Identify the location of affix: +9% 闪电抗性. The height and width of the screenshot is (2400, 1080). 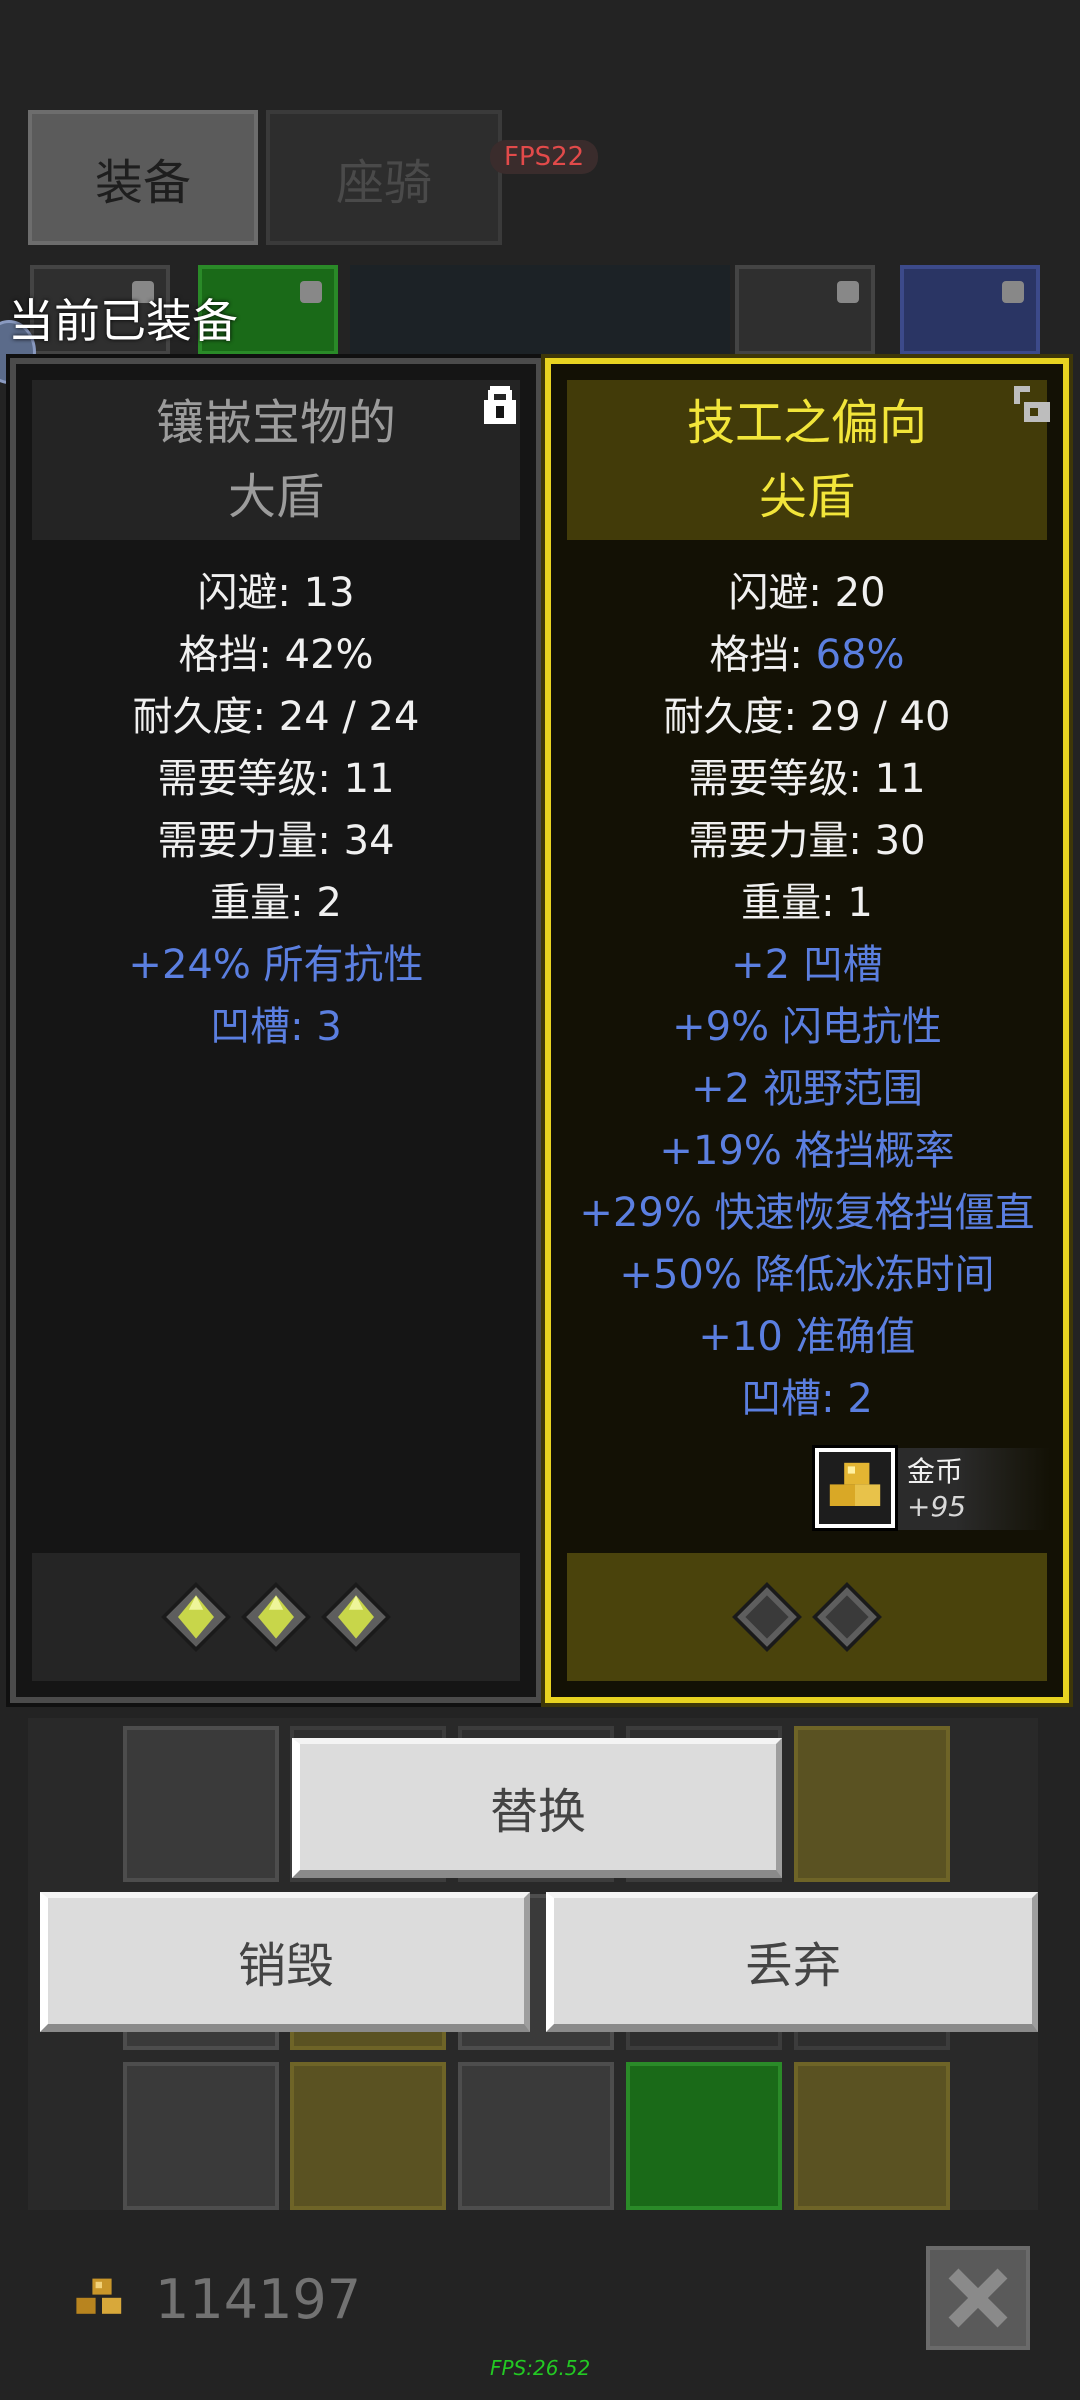
(807, 1027).